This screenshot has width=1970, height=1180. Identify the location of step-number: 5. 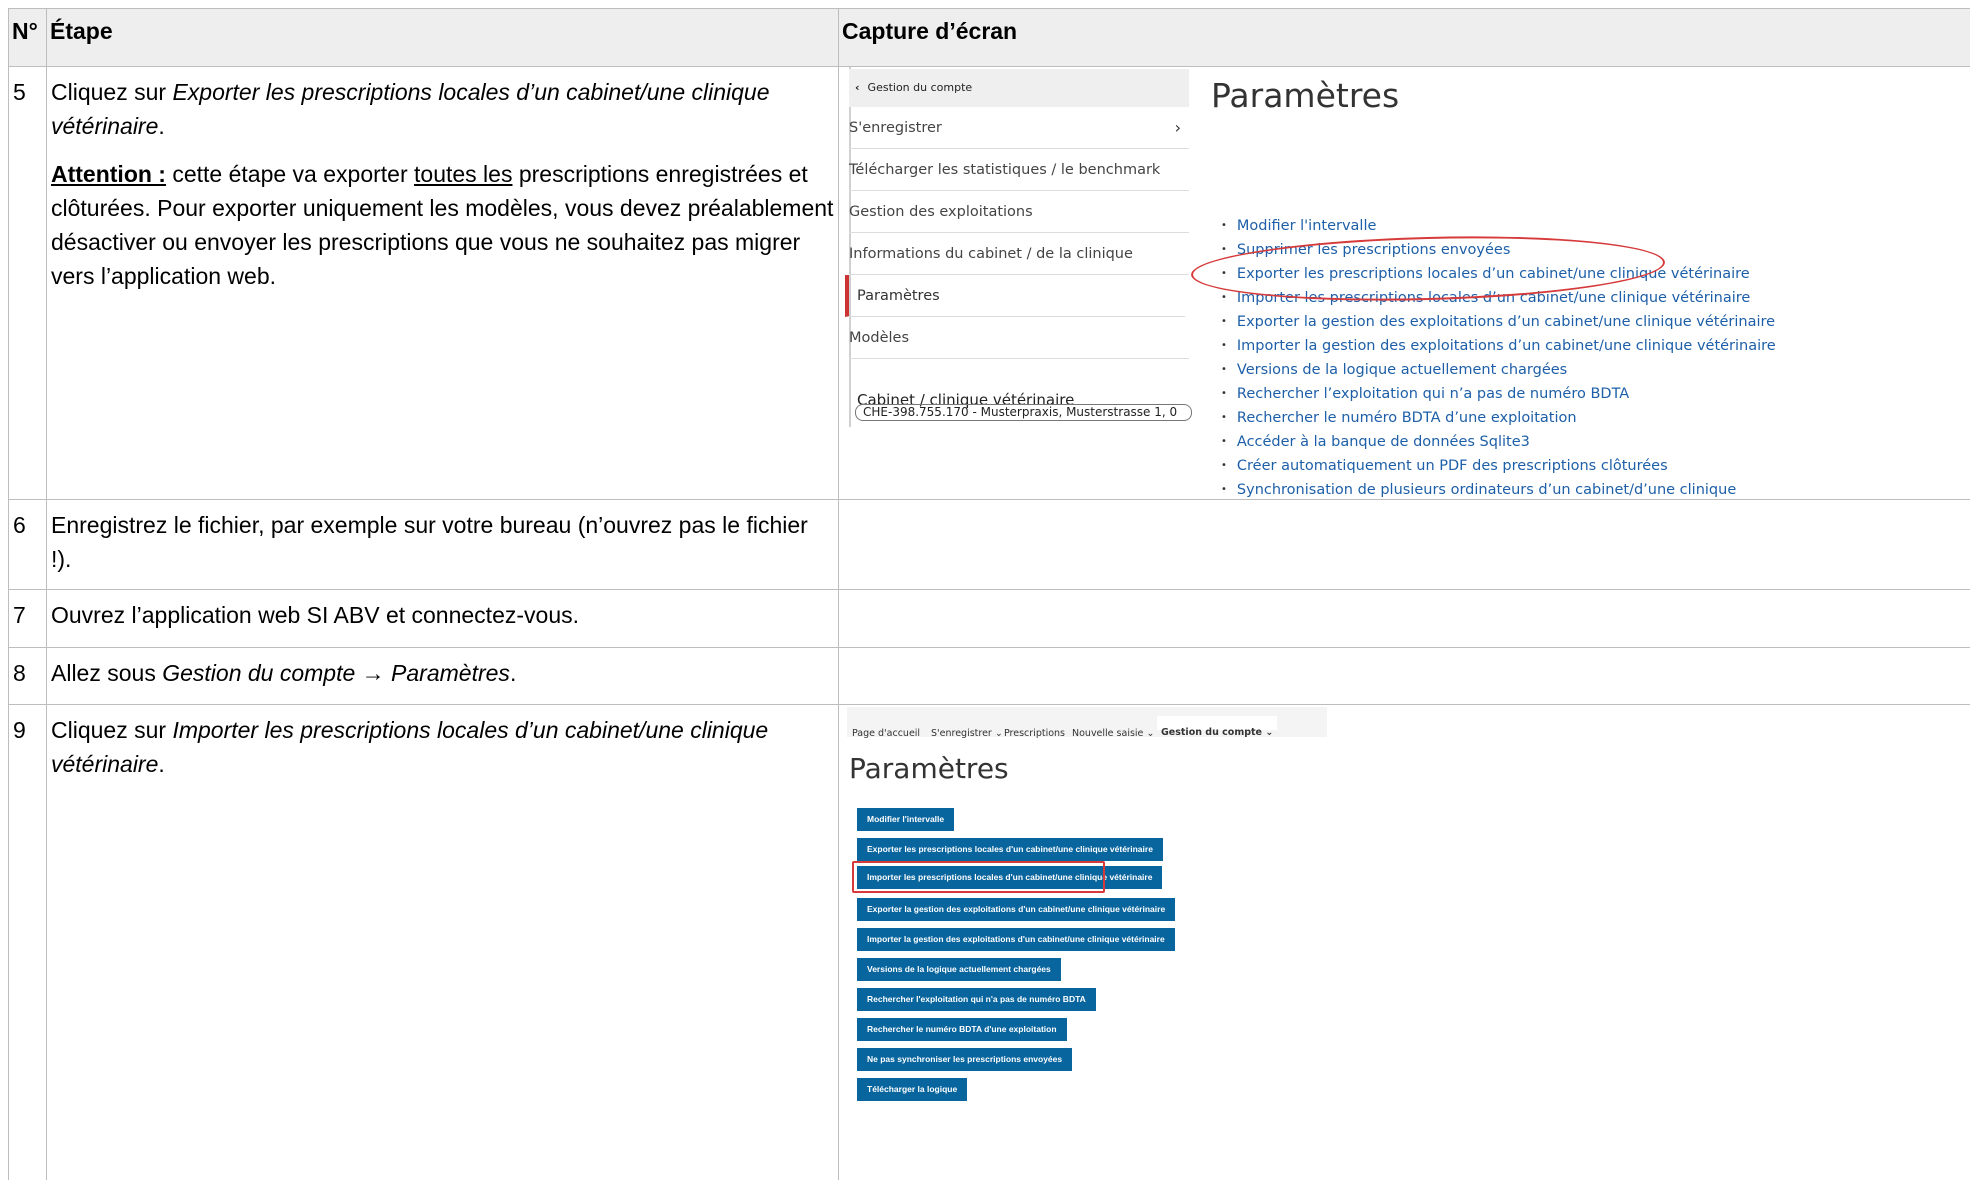
(27, 283).